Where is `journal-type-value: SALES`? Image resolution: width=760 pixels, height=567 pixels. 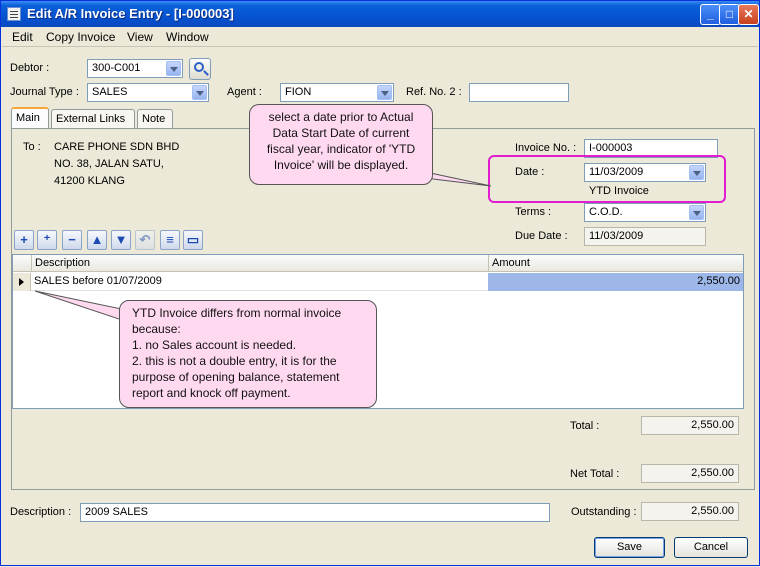
journal-type-value: SALES is located at coordinates (110, 92).